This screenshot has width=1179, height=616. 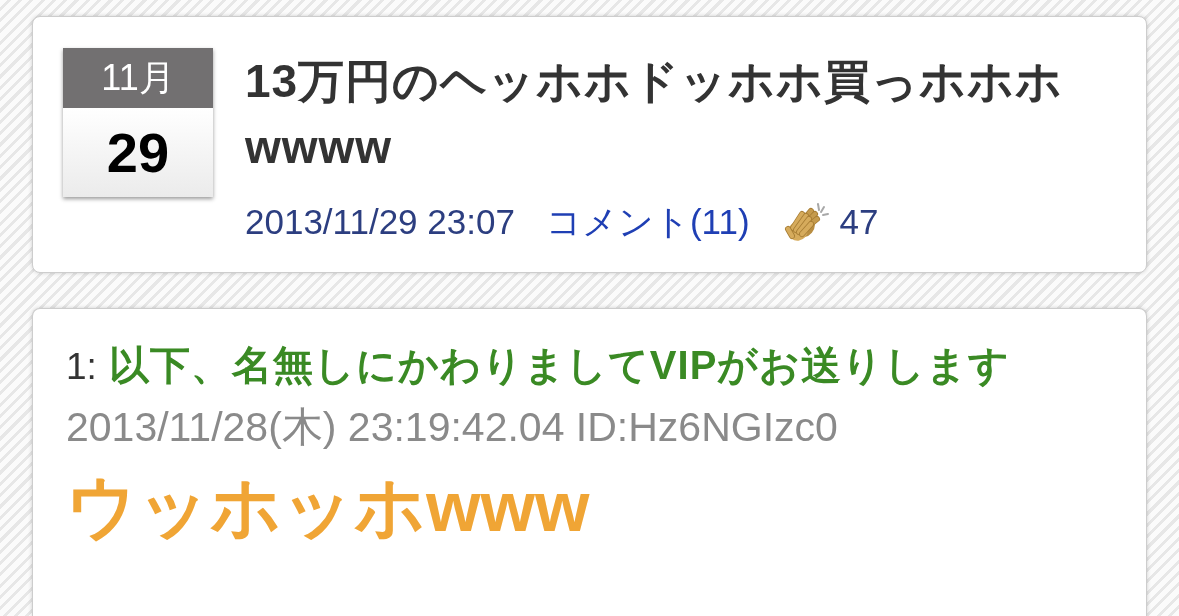 I want to click on clapping-hands-icon, so click(x=806, y=222).